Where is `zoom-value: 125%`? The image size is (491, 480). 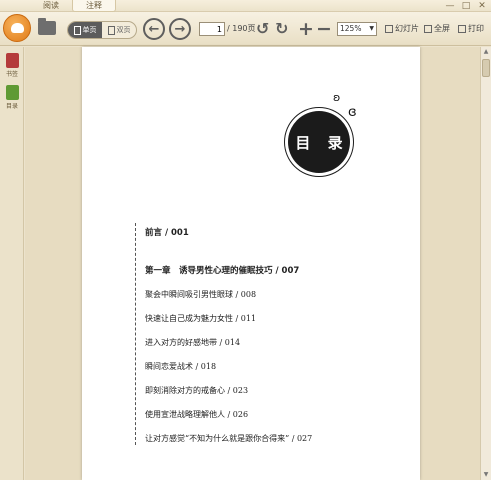 zoom-value: 125% is located at coordinates (351, 28).